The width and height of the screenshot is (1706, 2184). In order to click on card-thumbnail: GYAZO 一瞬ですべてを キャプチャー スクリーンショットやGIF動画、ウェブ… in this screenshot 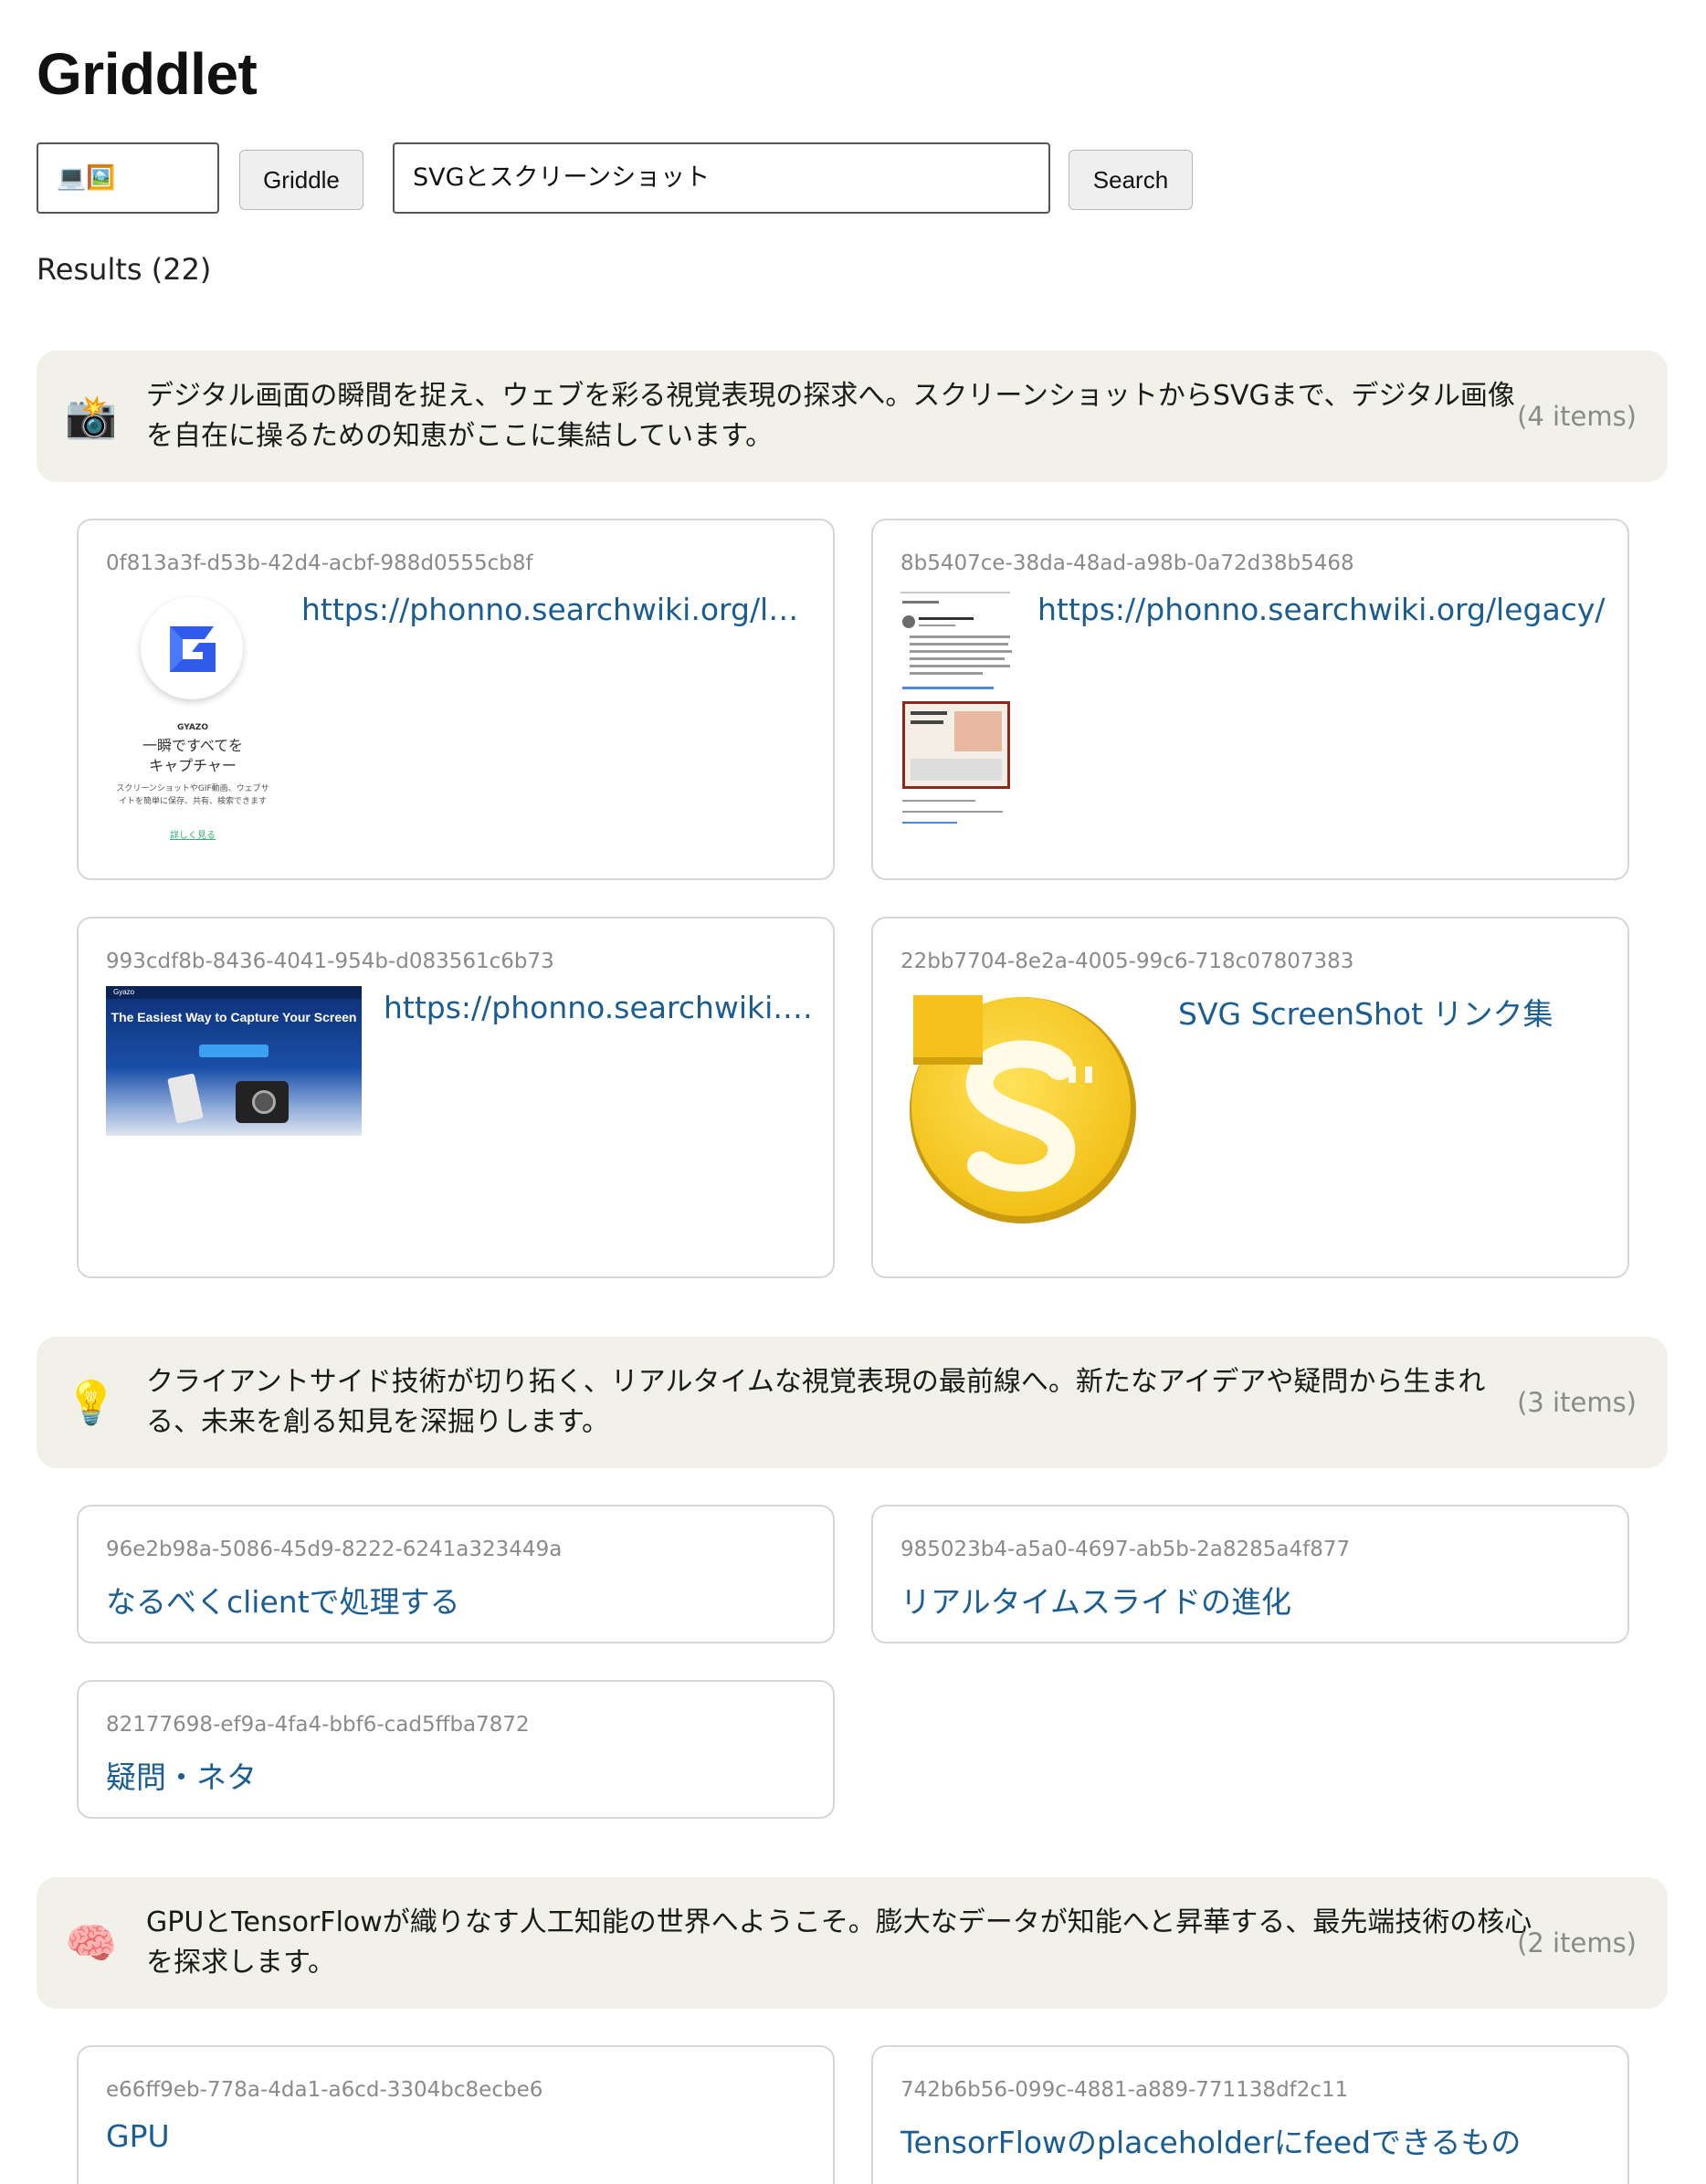, I will do `click(192, 720)`.